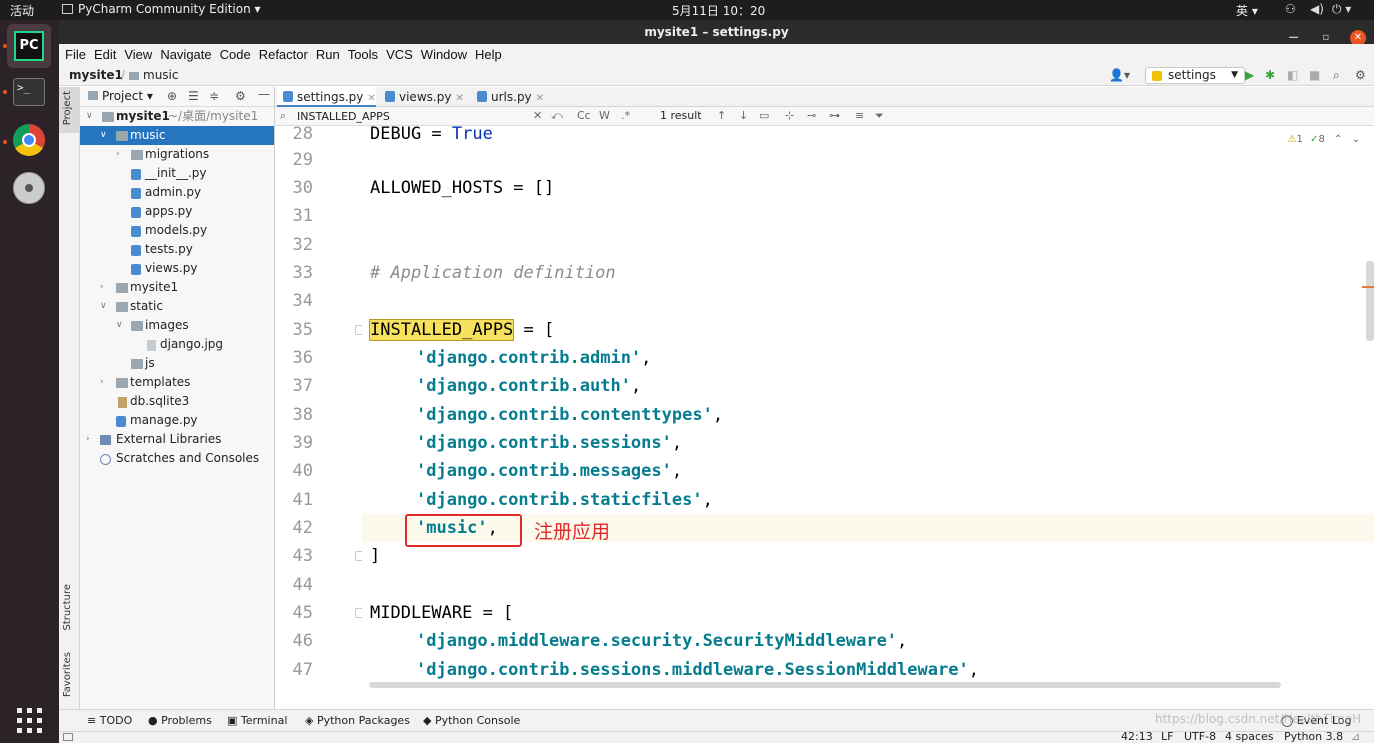  What do you see at coordinates (1247, 10) in the screenshot?
I see `input-method: 英 ▾` at bounding box center [1247, 10].